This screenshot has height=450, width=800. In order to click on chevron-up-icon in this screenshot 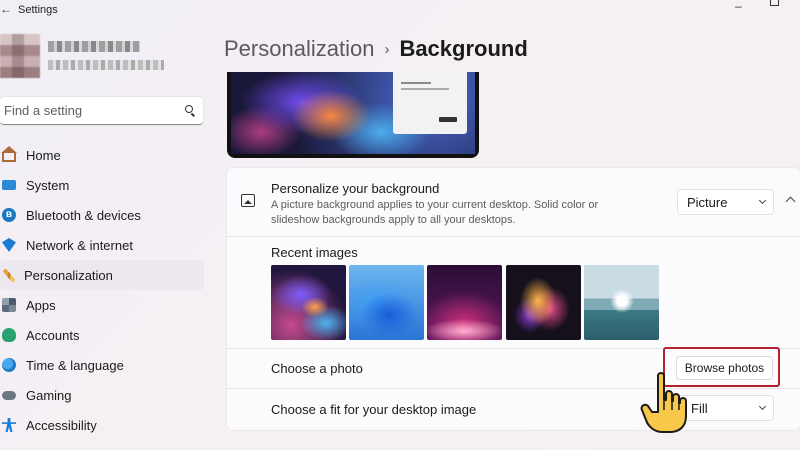, I will do `click(790, 201)`.